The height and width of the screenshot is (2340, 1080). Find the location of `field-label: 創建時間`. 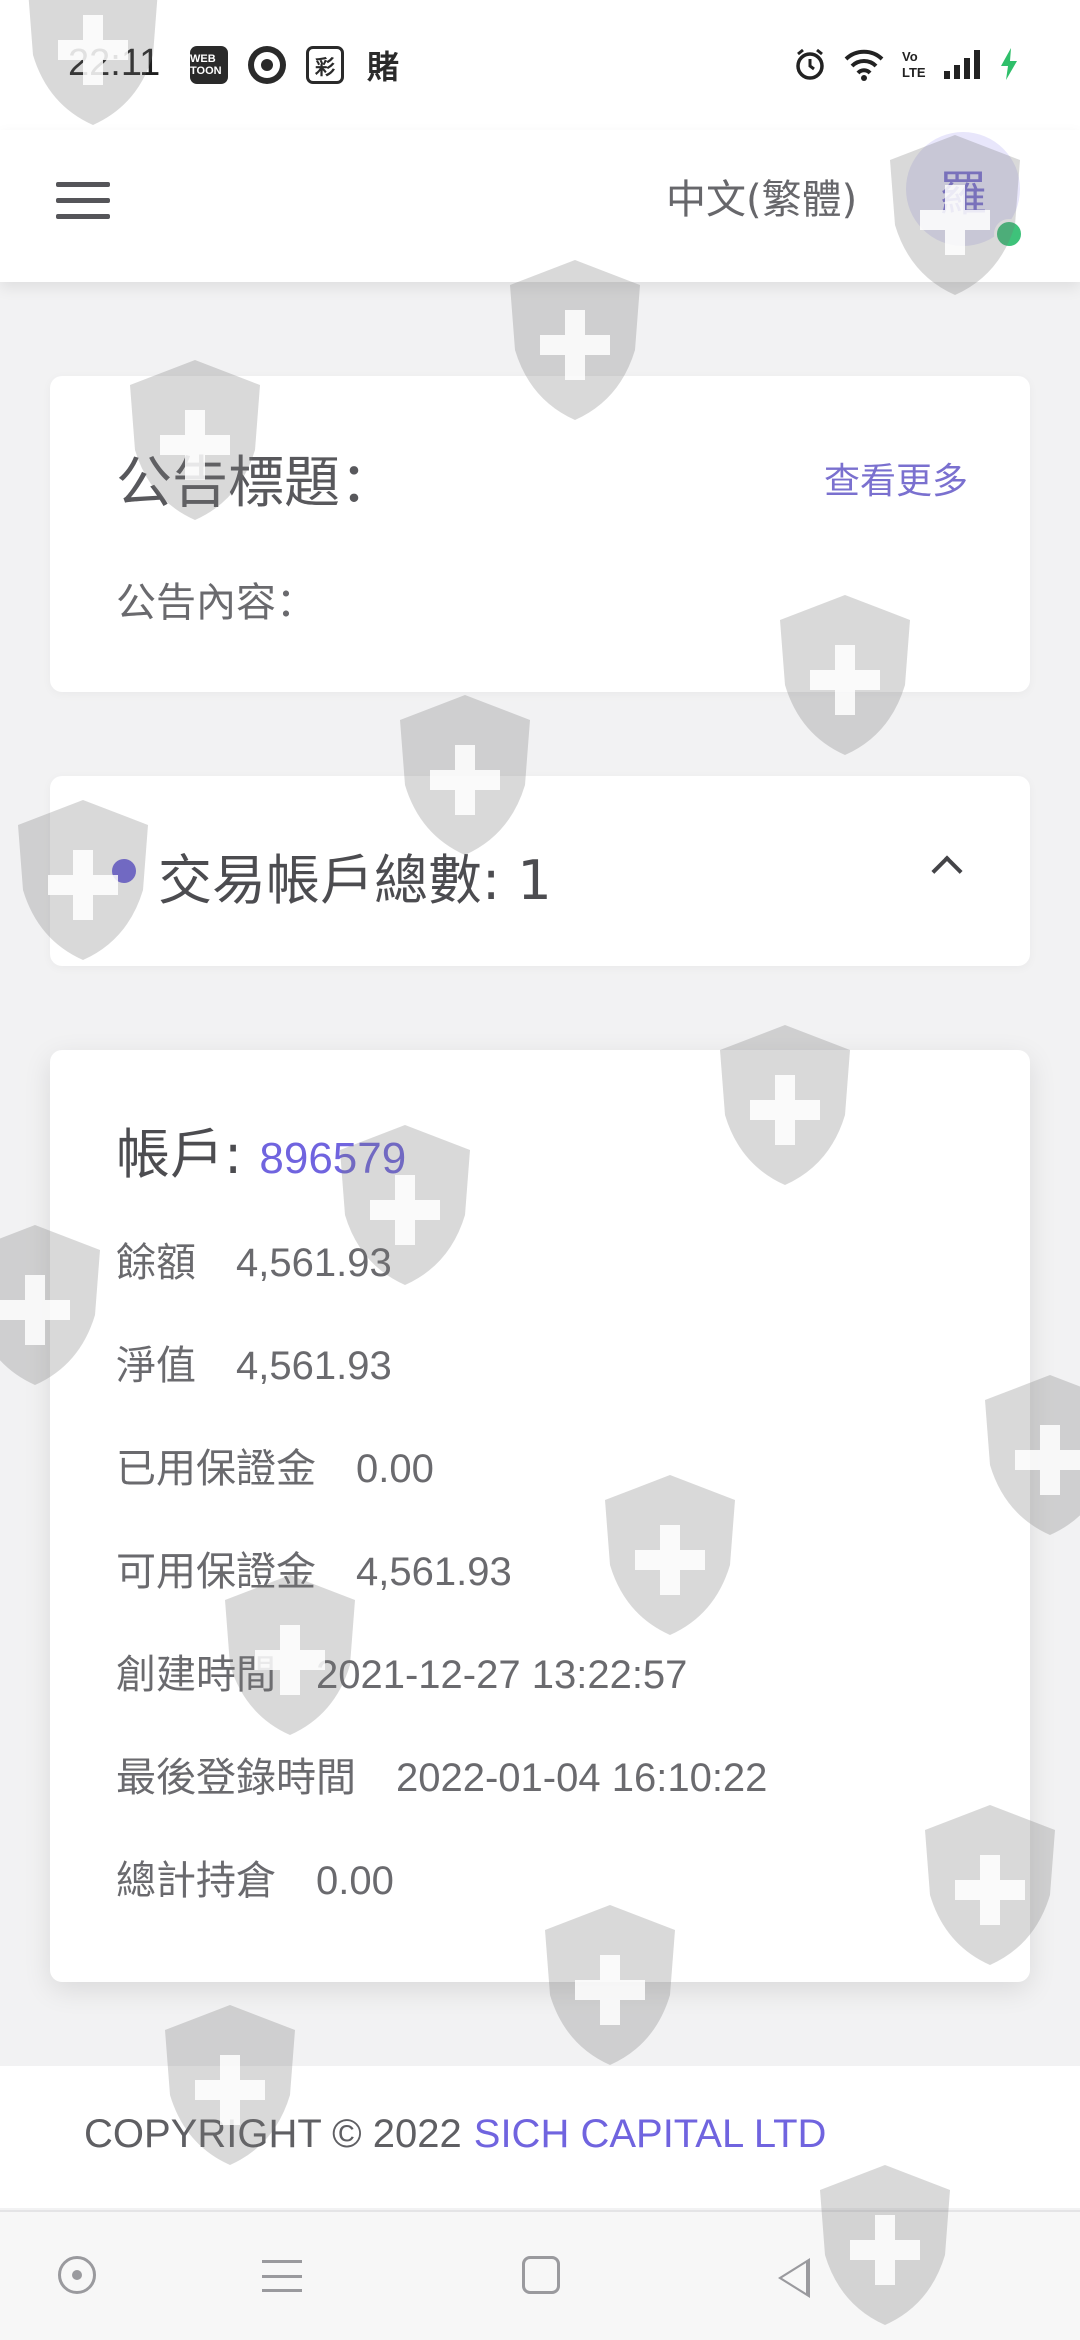

field-label: 創建時間 is located at coordinates (196, 1675).